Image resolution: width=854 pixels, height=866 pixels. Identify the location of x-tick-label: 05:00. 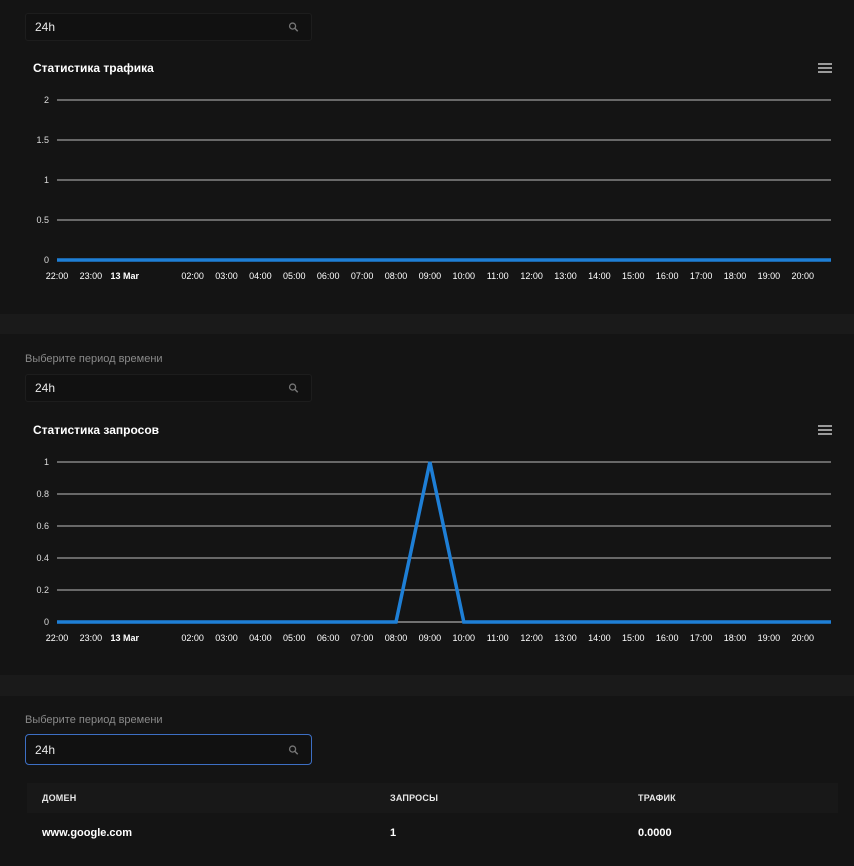
(294, 638).